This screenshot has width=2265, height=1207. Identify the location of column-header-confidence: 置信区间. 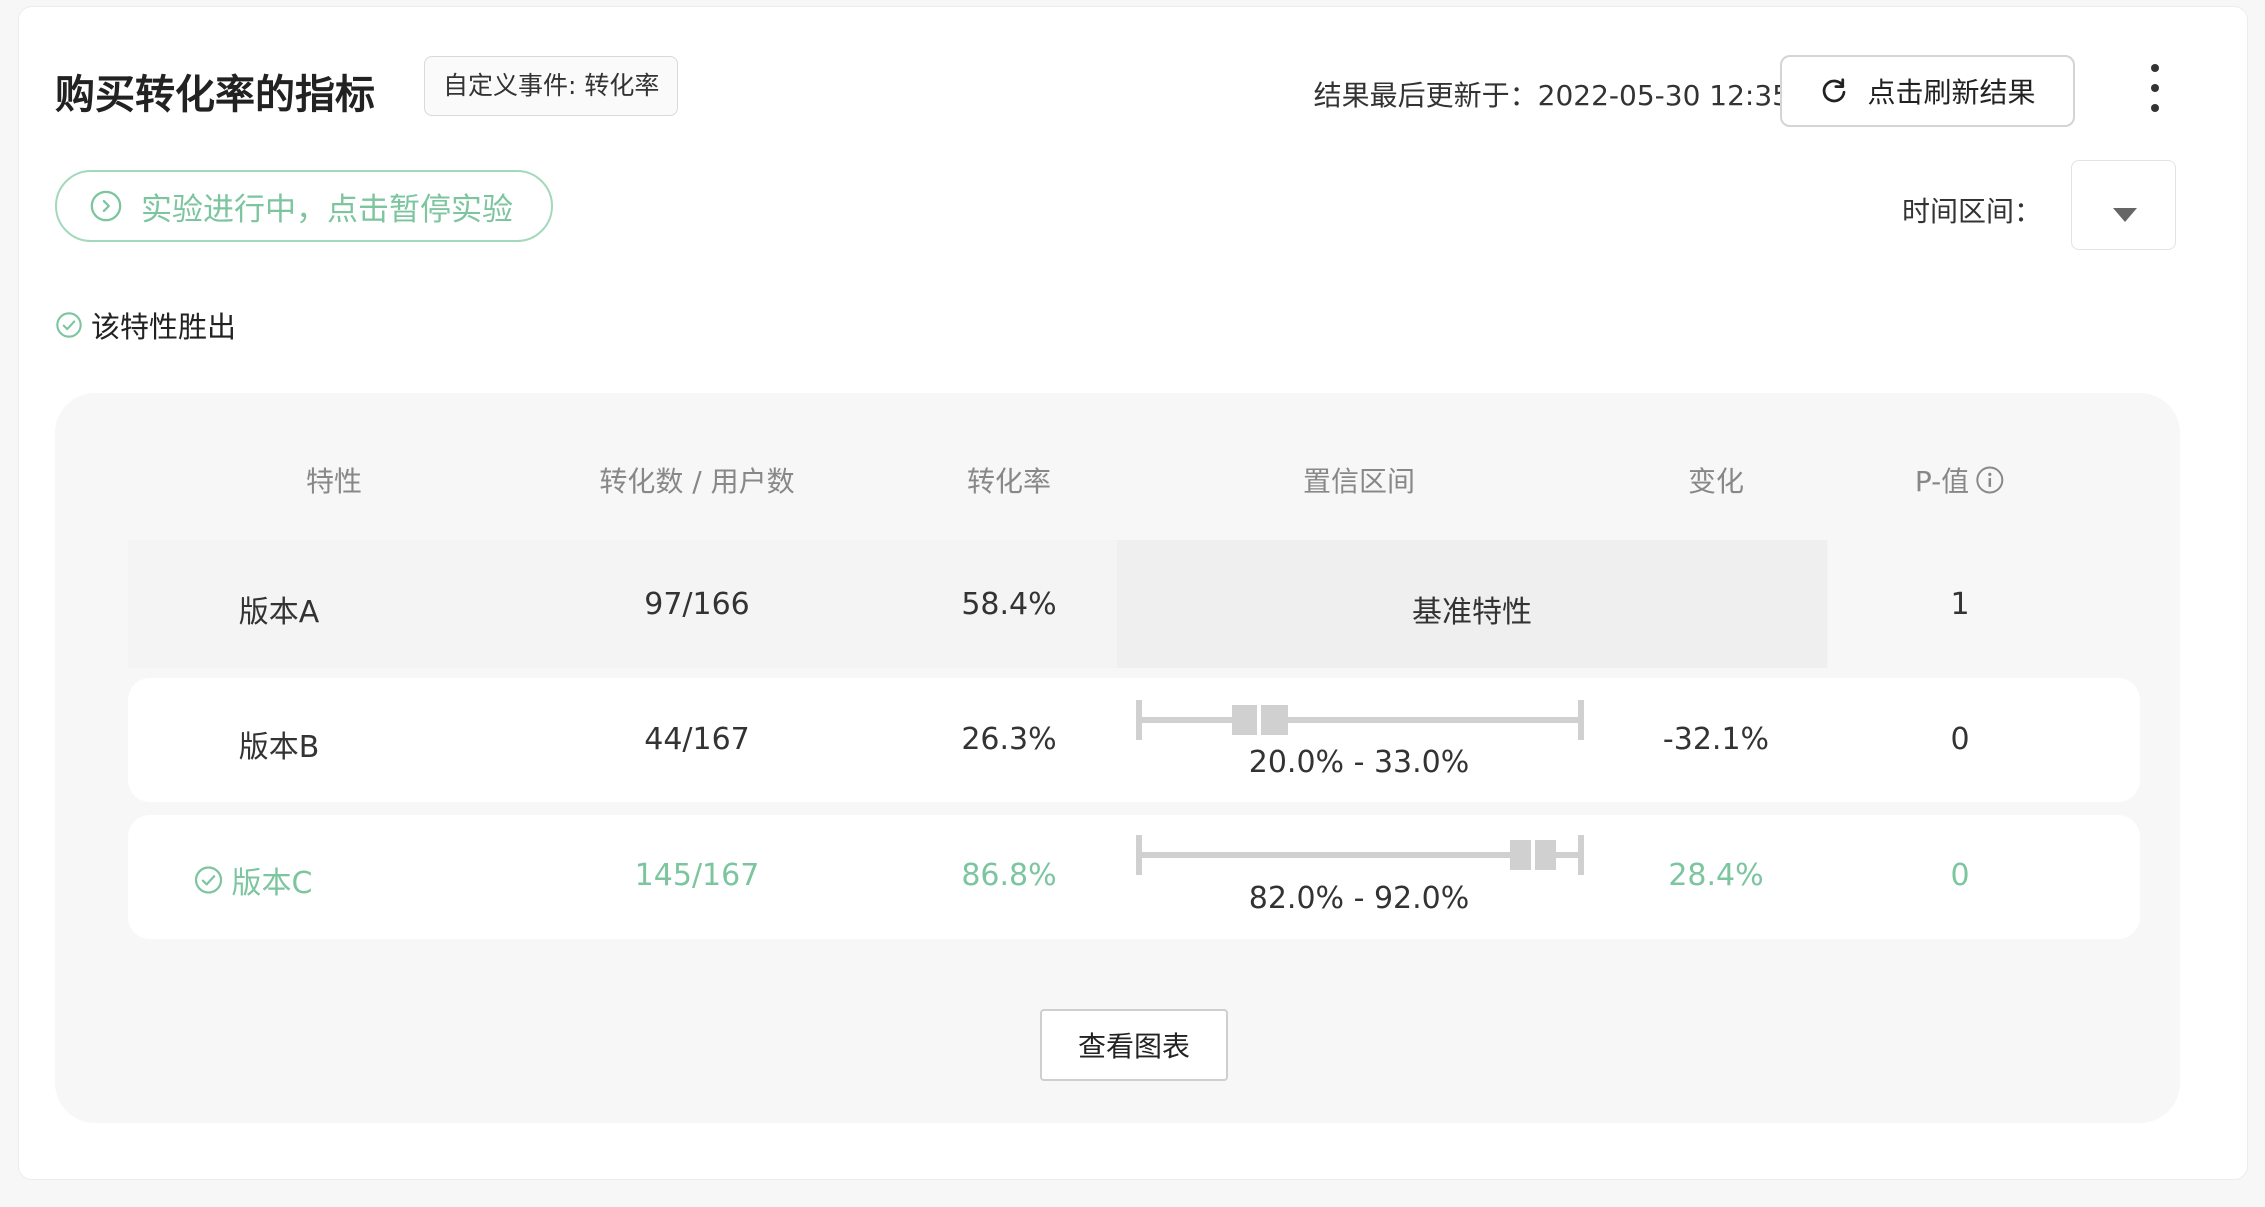
(1359, 481).